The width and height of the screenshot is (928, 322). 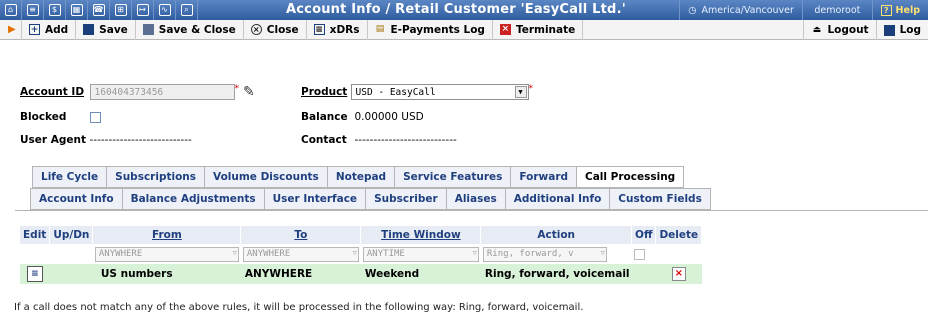 What do you see at coordinates (910, 30) in the screenshot?
I see `log-label: Log` at bounding box center [910, 30].